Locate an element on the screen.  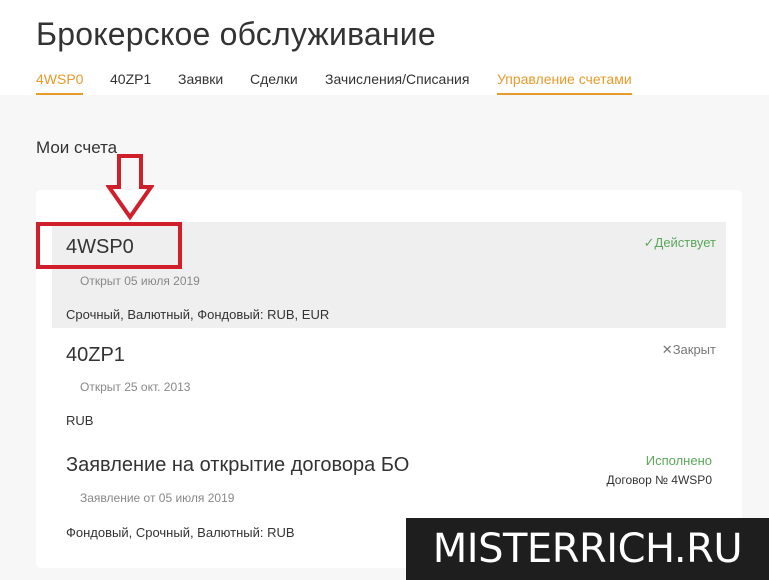
watermark: MISTERRICH.RU is located at coordinates (587, 549).